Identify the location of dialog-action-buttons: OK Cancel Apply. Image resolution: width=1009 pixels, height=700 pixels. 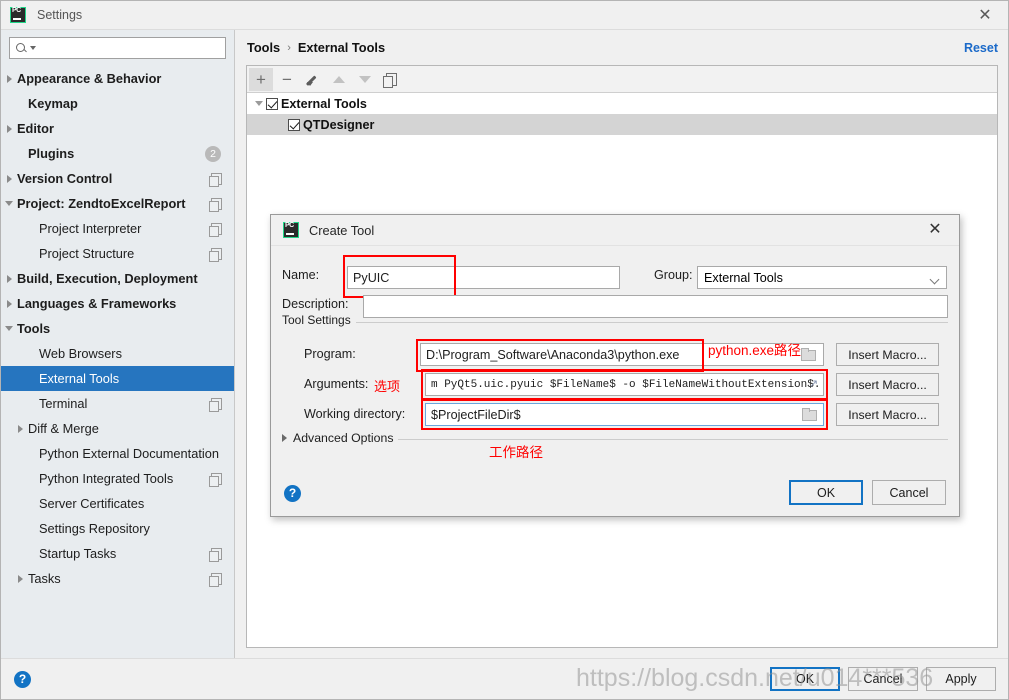
(883, 679).